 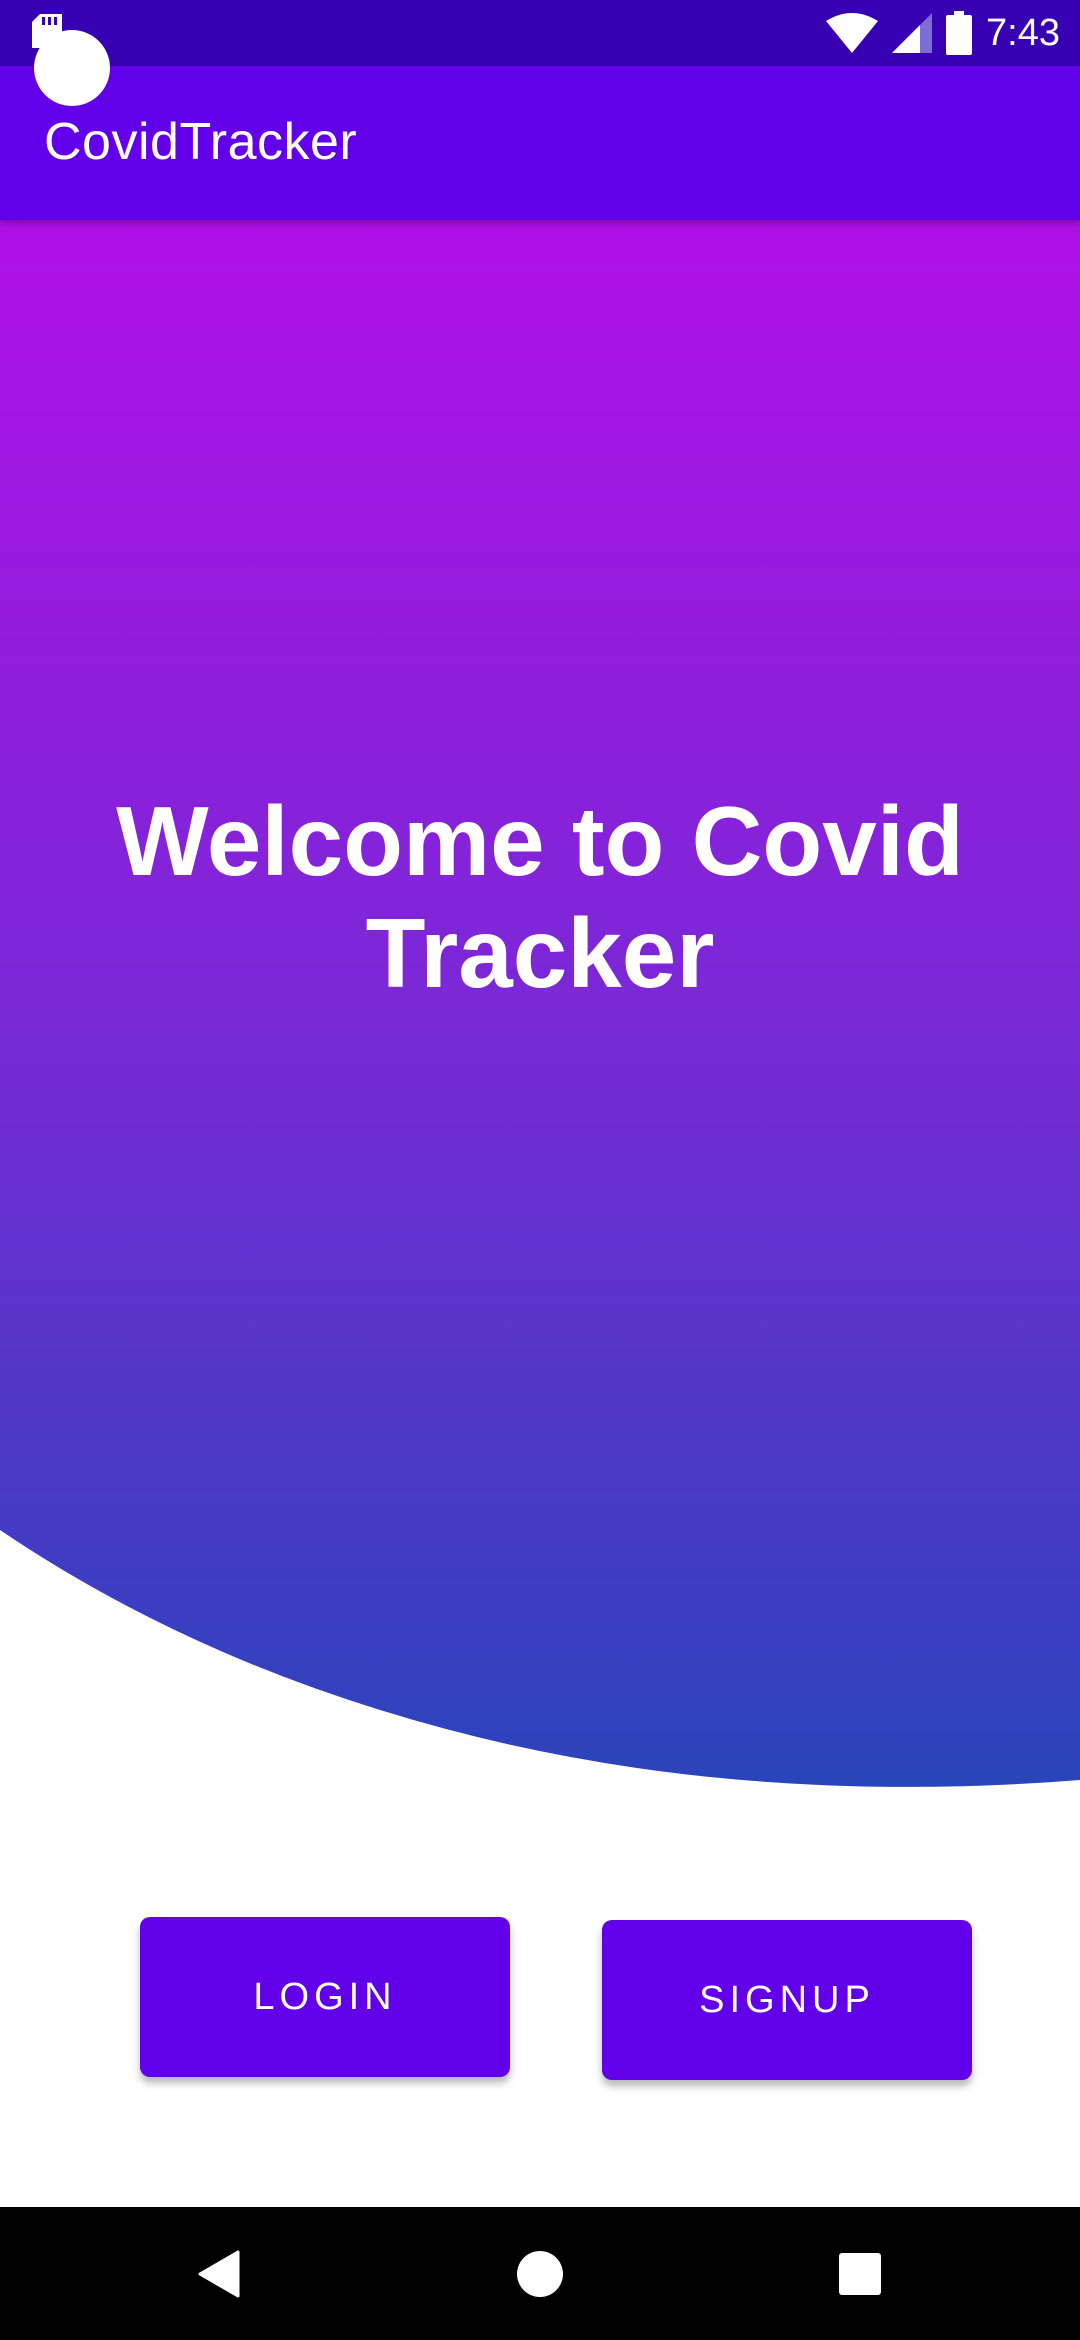 I want to click on back-icon, so click(x=219, y=2273).